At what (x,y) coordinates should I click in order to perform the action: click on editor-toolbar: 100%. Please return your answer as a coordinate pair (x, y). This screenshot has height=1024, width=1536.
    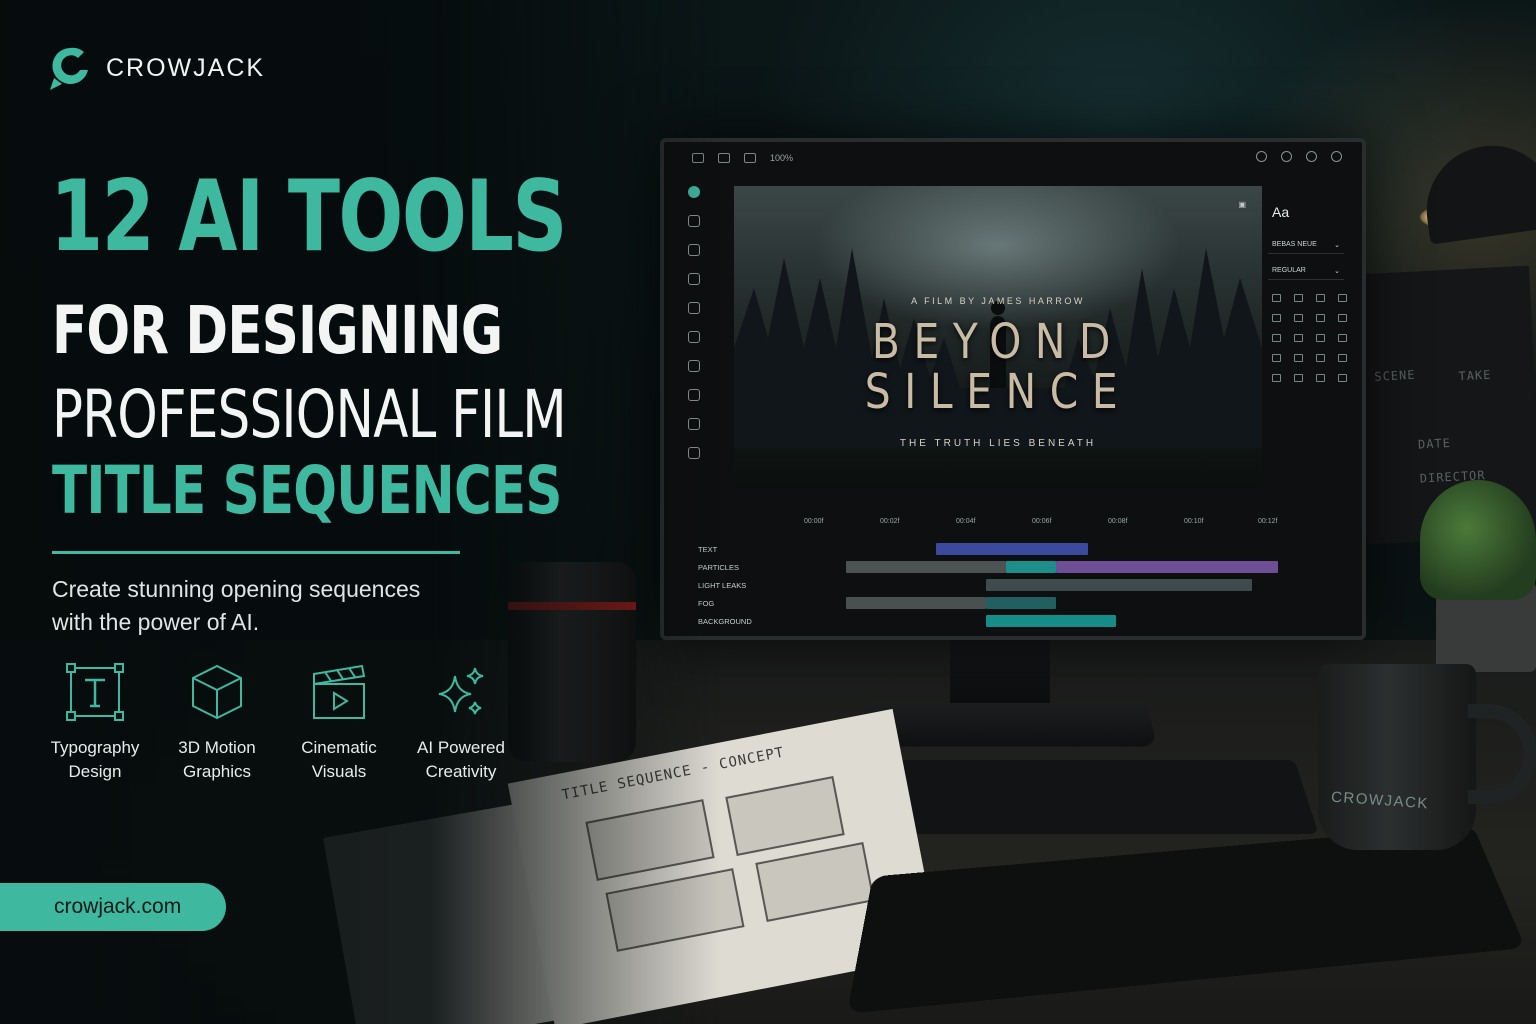
    Looking at the image, I should click on (1013, 158).